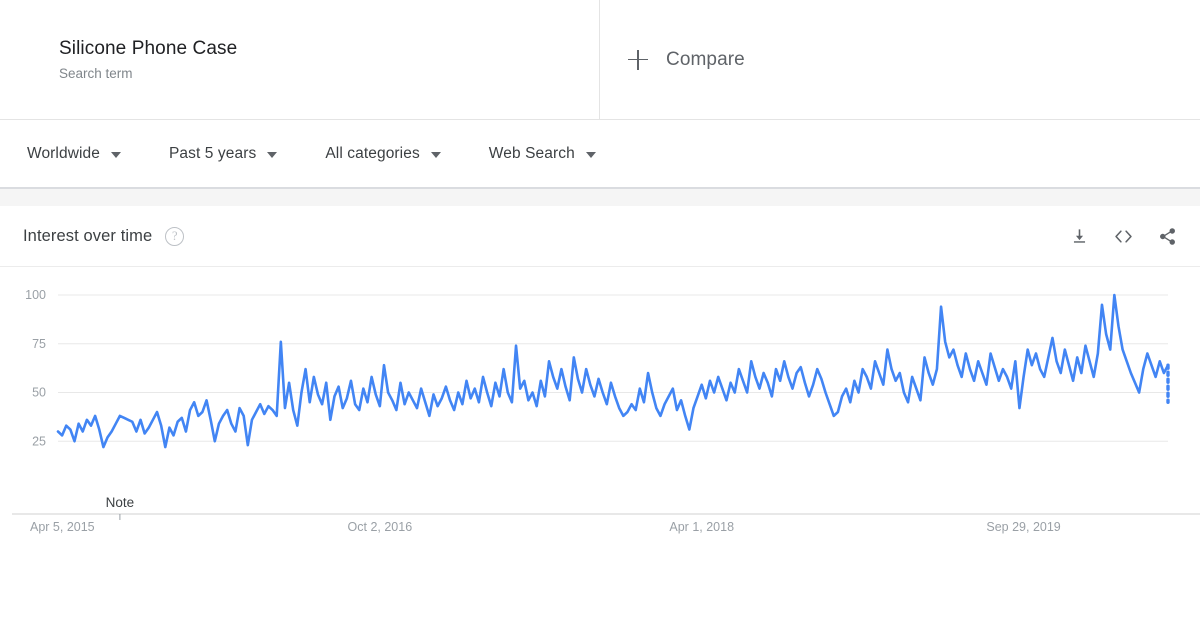 The height and width of the screenshot is (626, 1200). I want to click on filter-time-range-label: Past 5 years, so click(212, 153).